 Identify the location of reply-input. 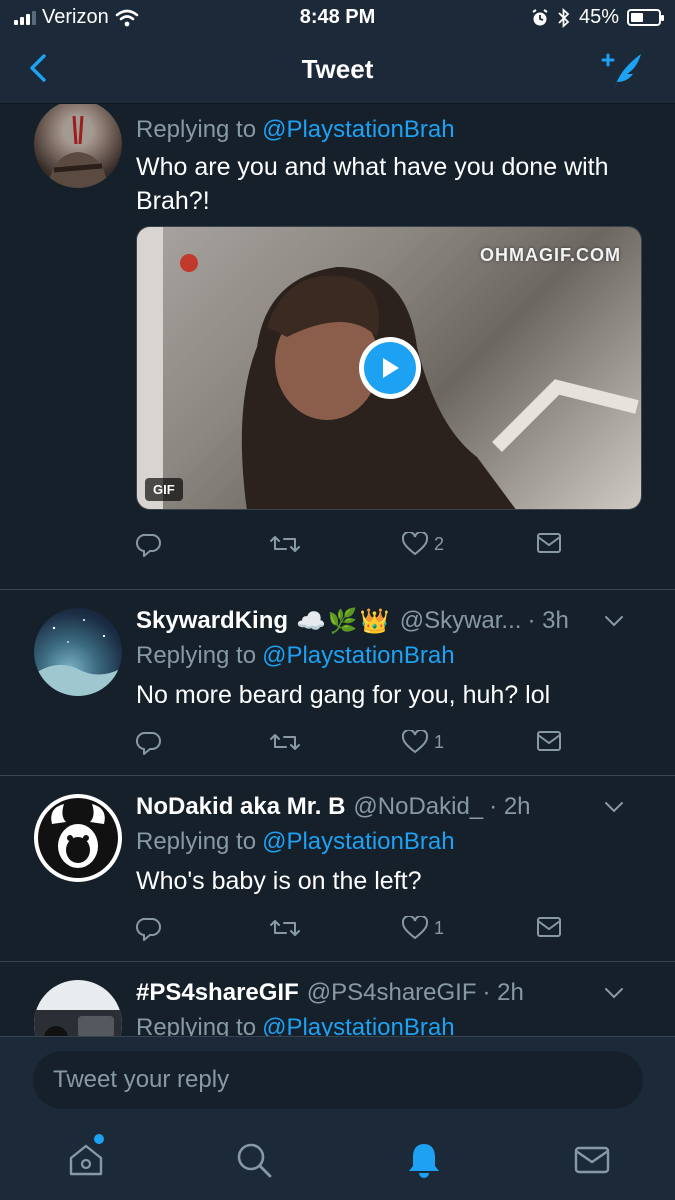
(338, 1080).